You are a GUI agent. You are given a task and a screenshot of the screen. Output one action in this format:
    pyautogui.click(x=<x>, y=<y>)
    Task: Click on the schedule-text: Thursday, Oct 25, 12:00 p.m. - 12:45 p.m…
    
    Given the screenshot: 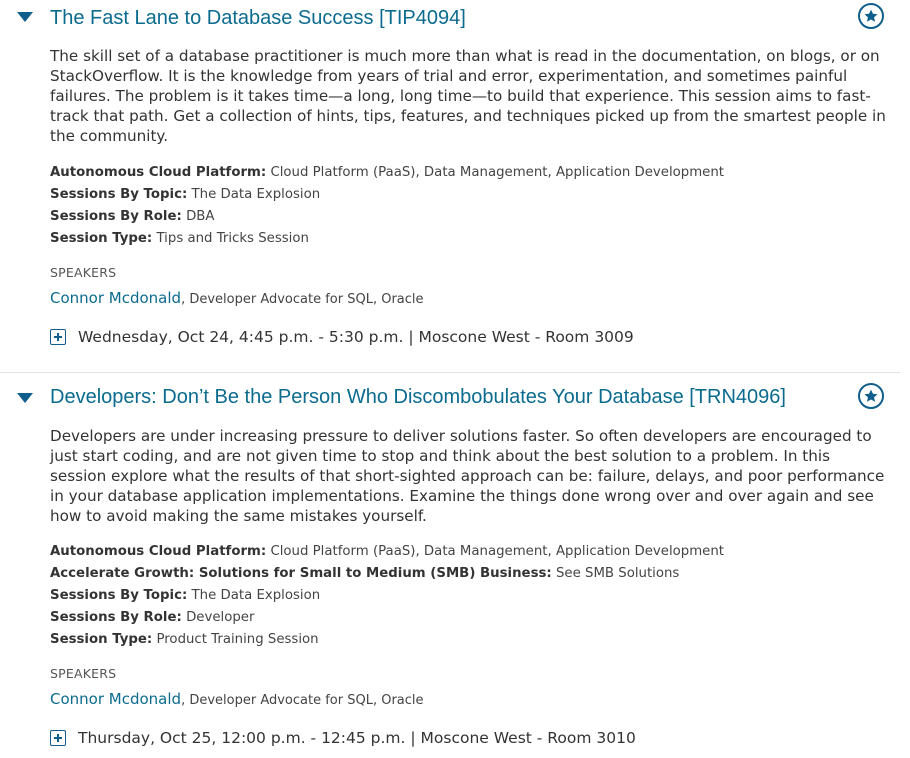 What is the action you would take?
    pyautogui.click(x=357, y=738)
    